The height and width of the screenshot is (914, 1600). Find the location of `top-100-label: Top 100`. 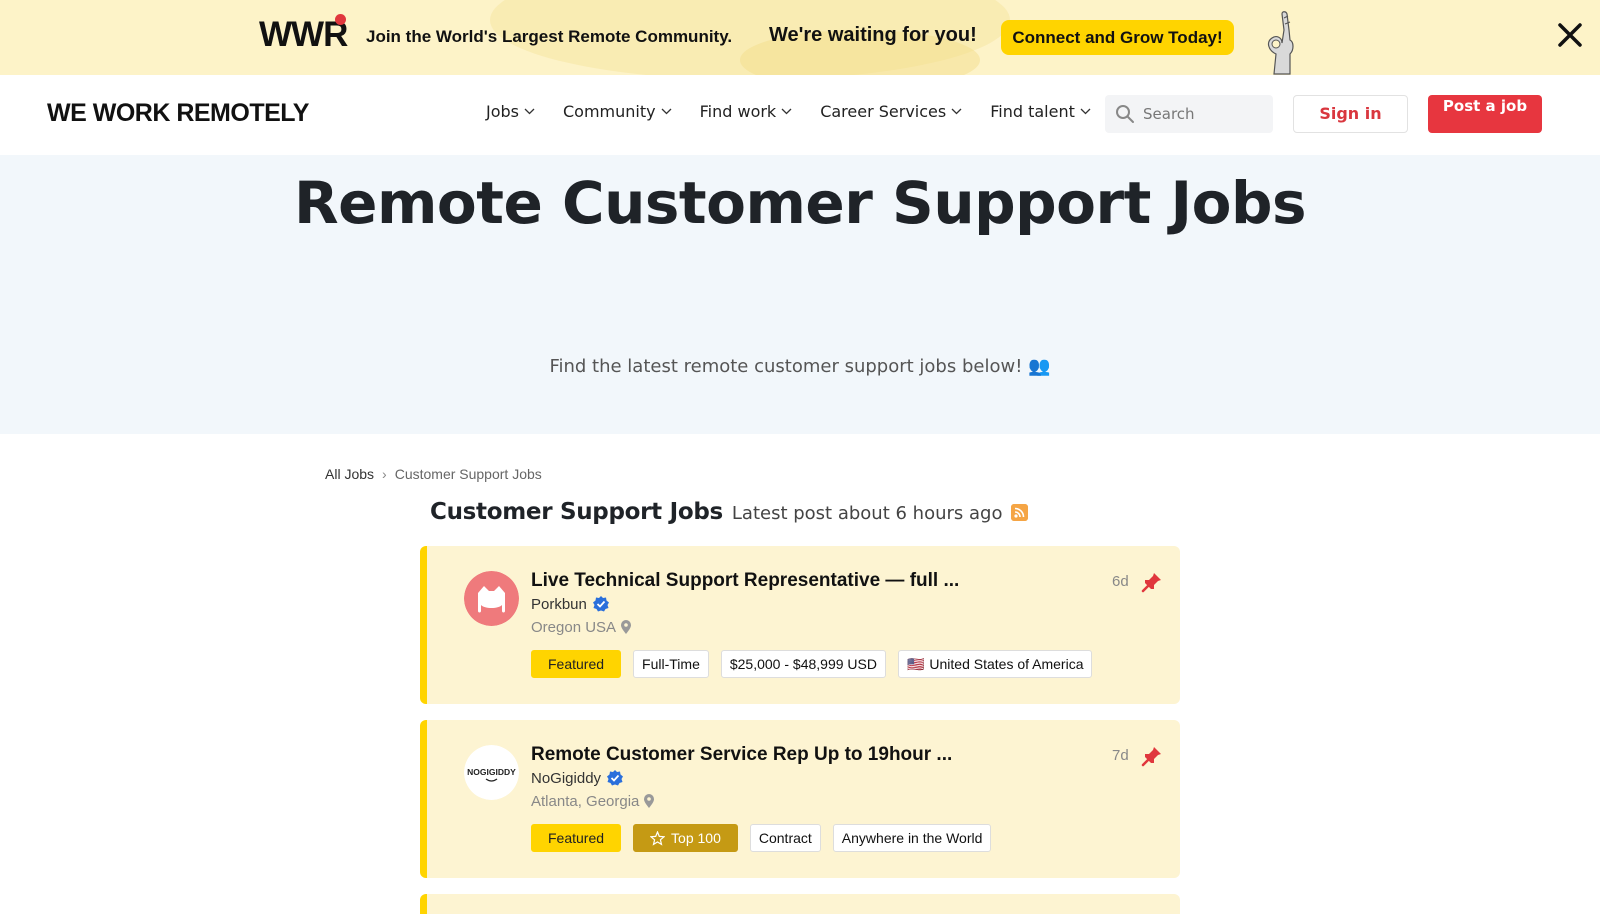

top-100-label: Top 100 is located at coordinates (696, 838).